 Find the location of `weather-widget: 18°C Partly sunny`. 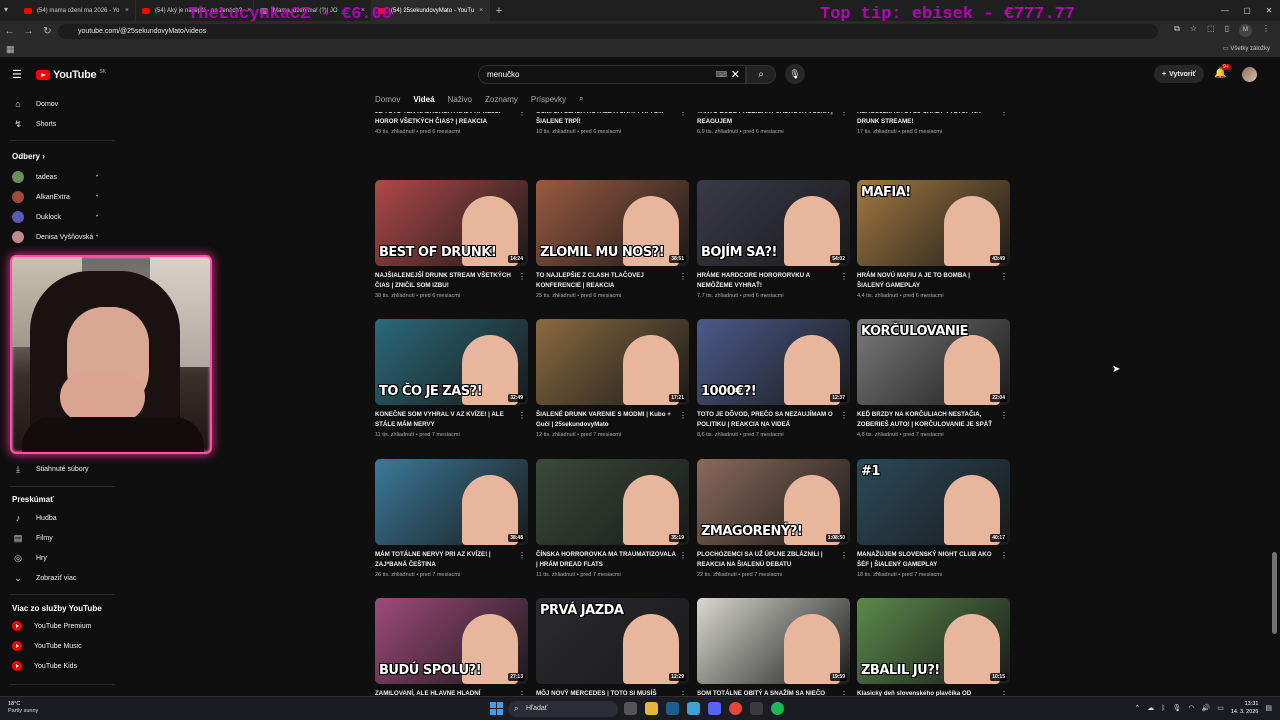

weather-widget: 18°C Partly sunny is located at coordinates (23, 708).